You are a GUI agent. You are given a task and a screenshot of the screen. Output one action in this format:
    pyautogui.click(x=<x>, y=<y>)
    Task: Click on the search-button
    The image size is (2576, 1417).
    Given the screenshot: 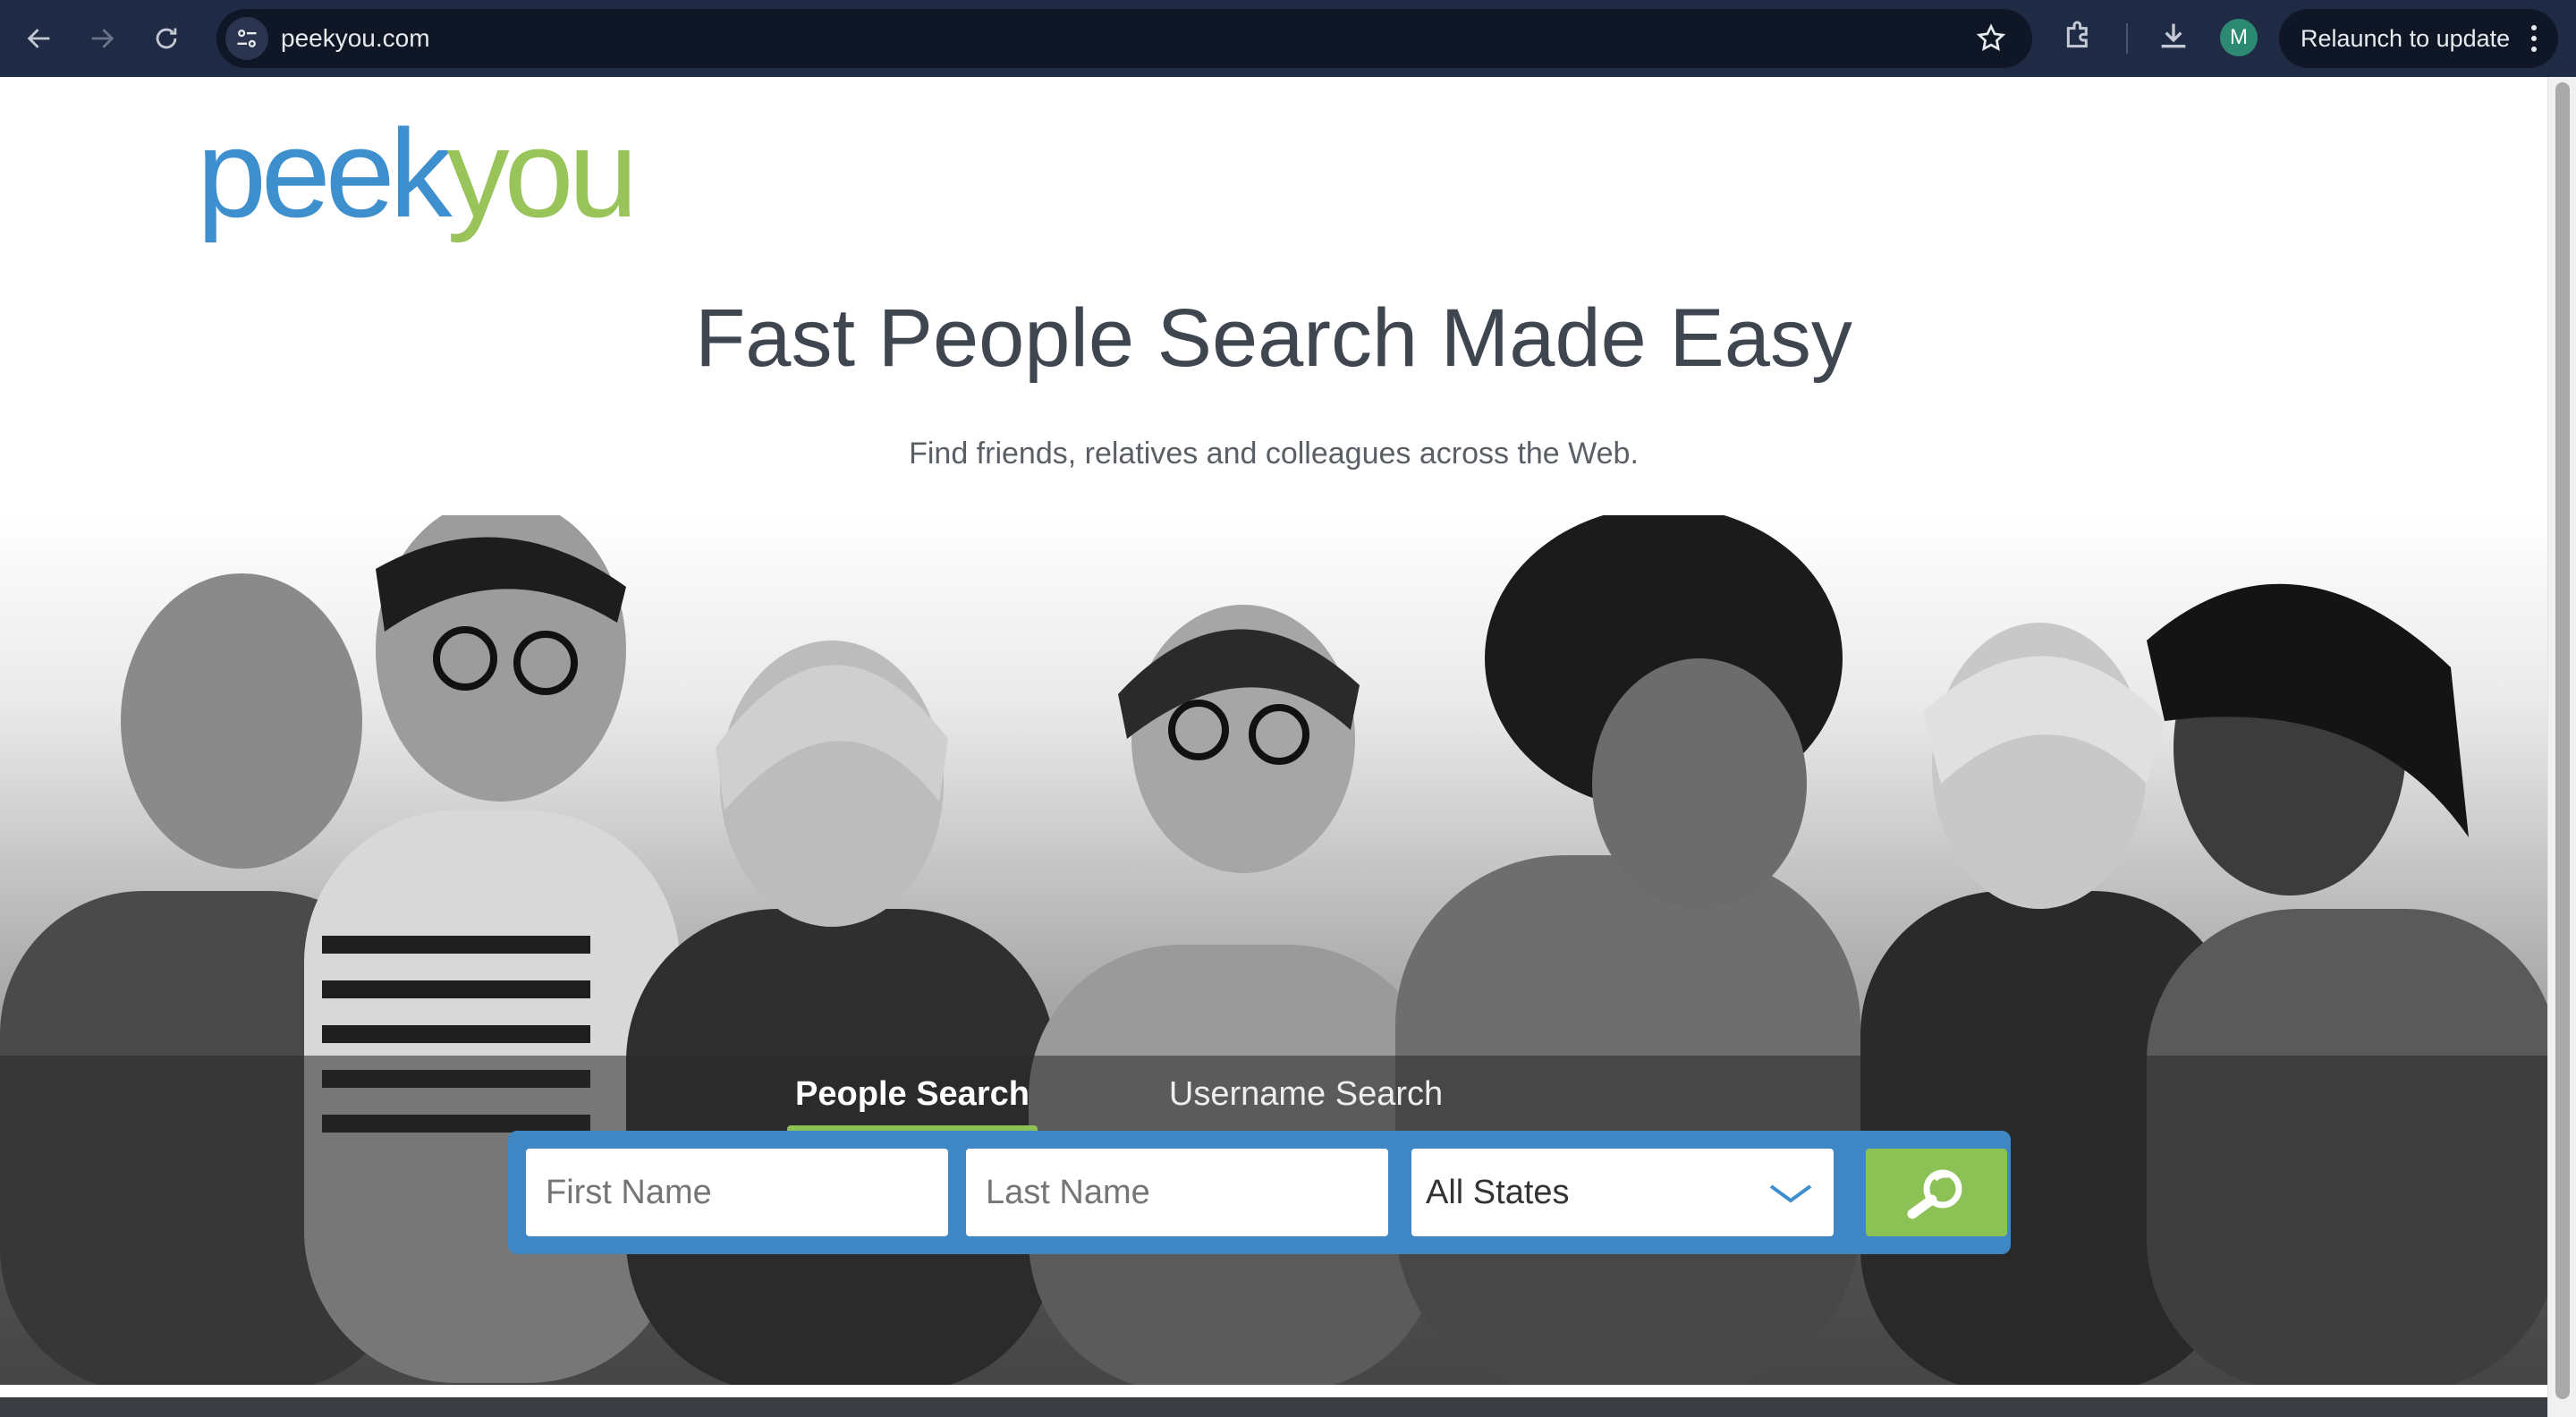 What is the action you would take?
    pyautogui.click(x=1936, y=1192)
    